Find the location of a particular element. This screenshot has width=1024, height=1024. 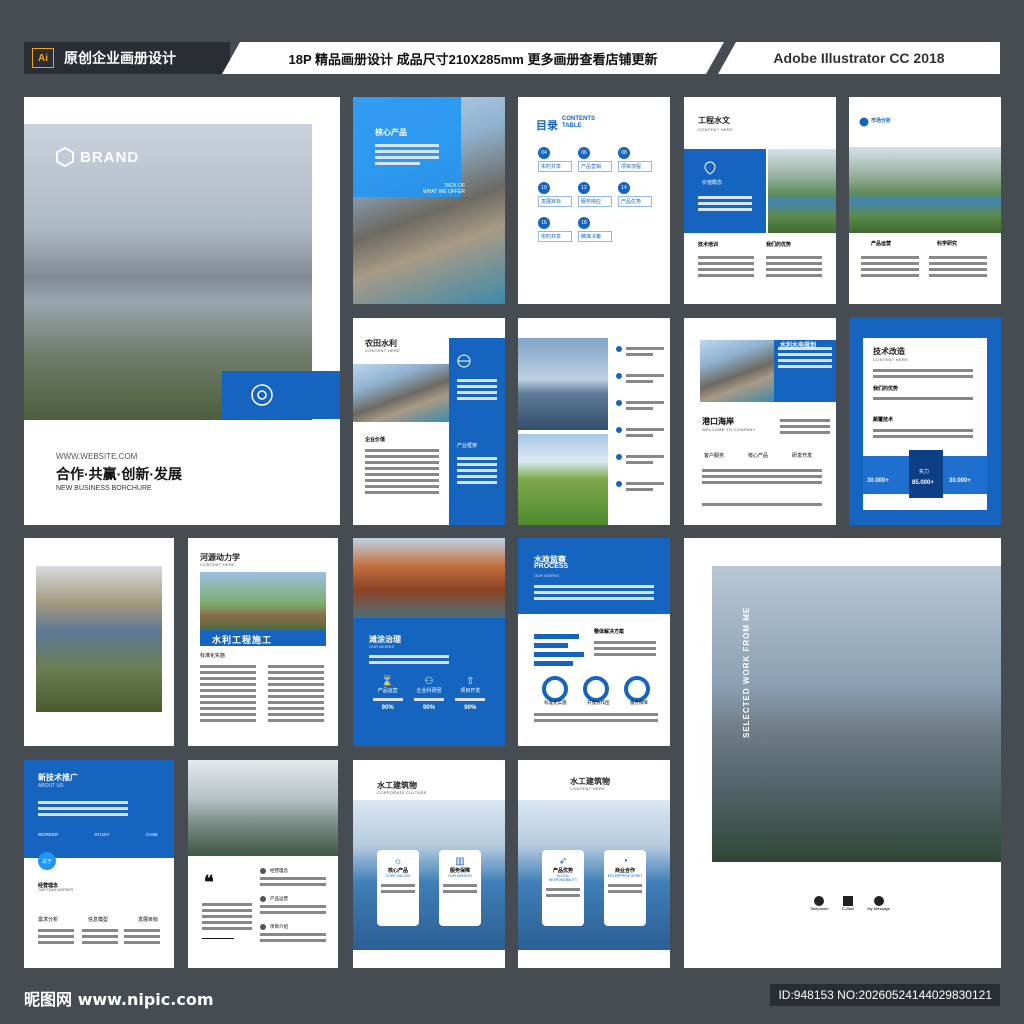

tab-worker: WORKER is located at coordinates (48, 834).